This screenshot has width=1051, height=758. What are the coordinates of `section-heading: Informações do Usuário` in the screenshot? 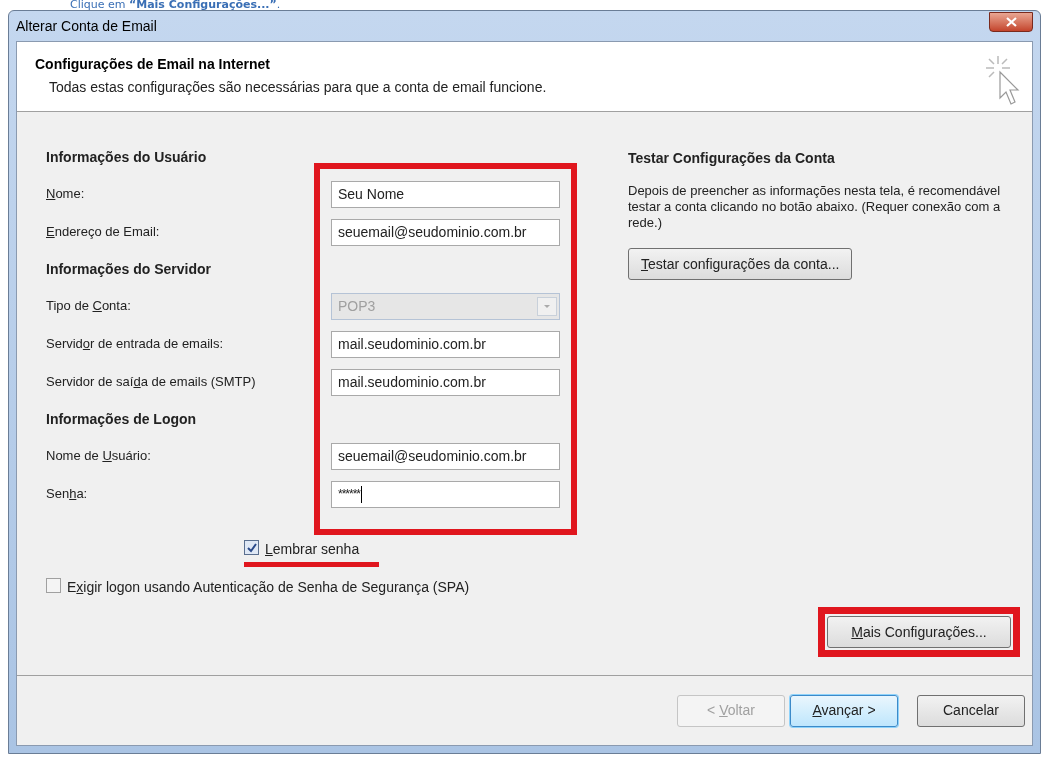 It's located at (126, 157).